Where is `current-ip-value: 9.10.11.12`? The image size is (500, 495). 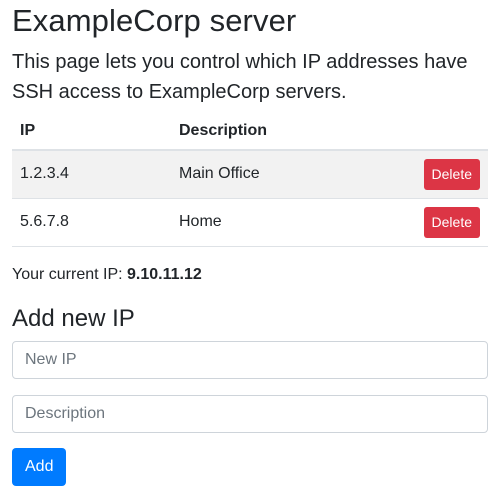 current-ip-value: 9.10.11.12 is located at coordinates (164, 274).